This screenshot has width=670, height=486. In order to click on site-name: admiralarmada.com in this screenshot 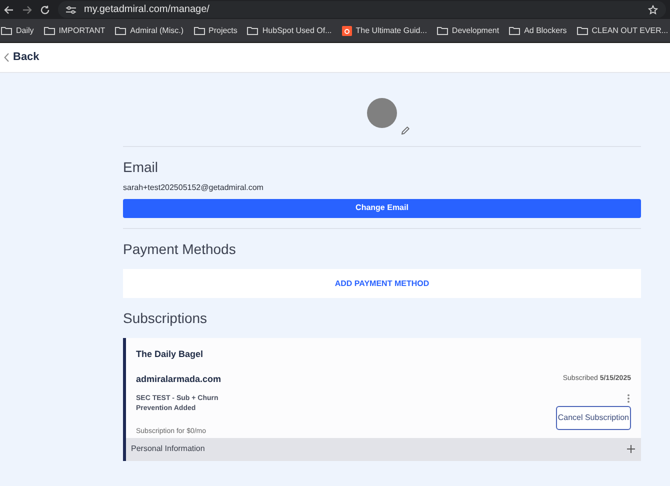, I will do `click(179, 379)`.